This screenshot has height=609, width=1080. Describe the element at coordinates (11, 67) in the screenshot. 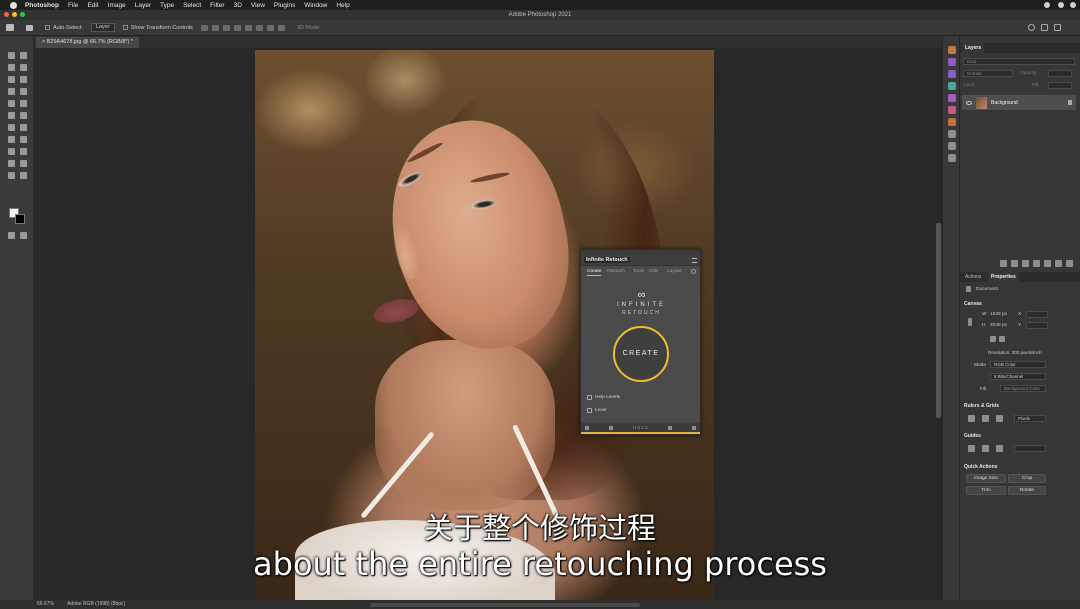

I see `lasso-tool-icon` at that location.